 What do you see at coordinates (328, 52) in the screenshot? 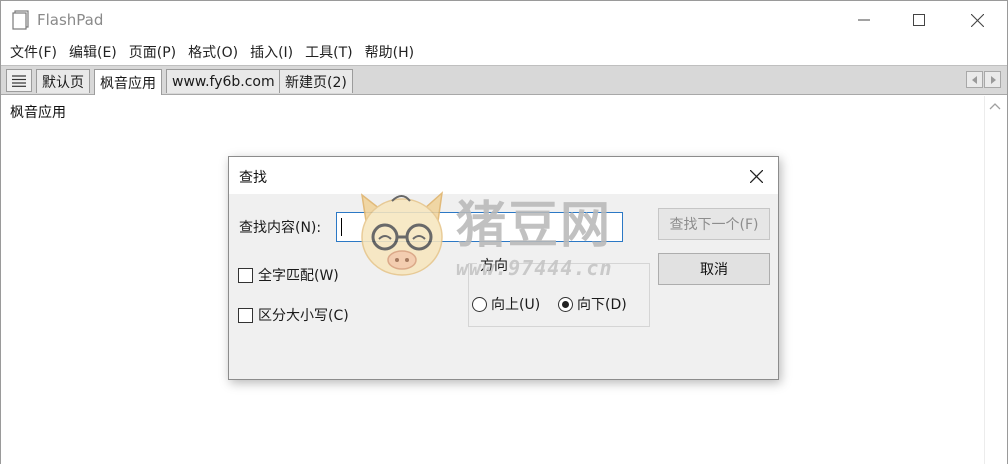
I see `menu-tools: 工具(T)` at bounding box center [328, 52].